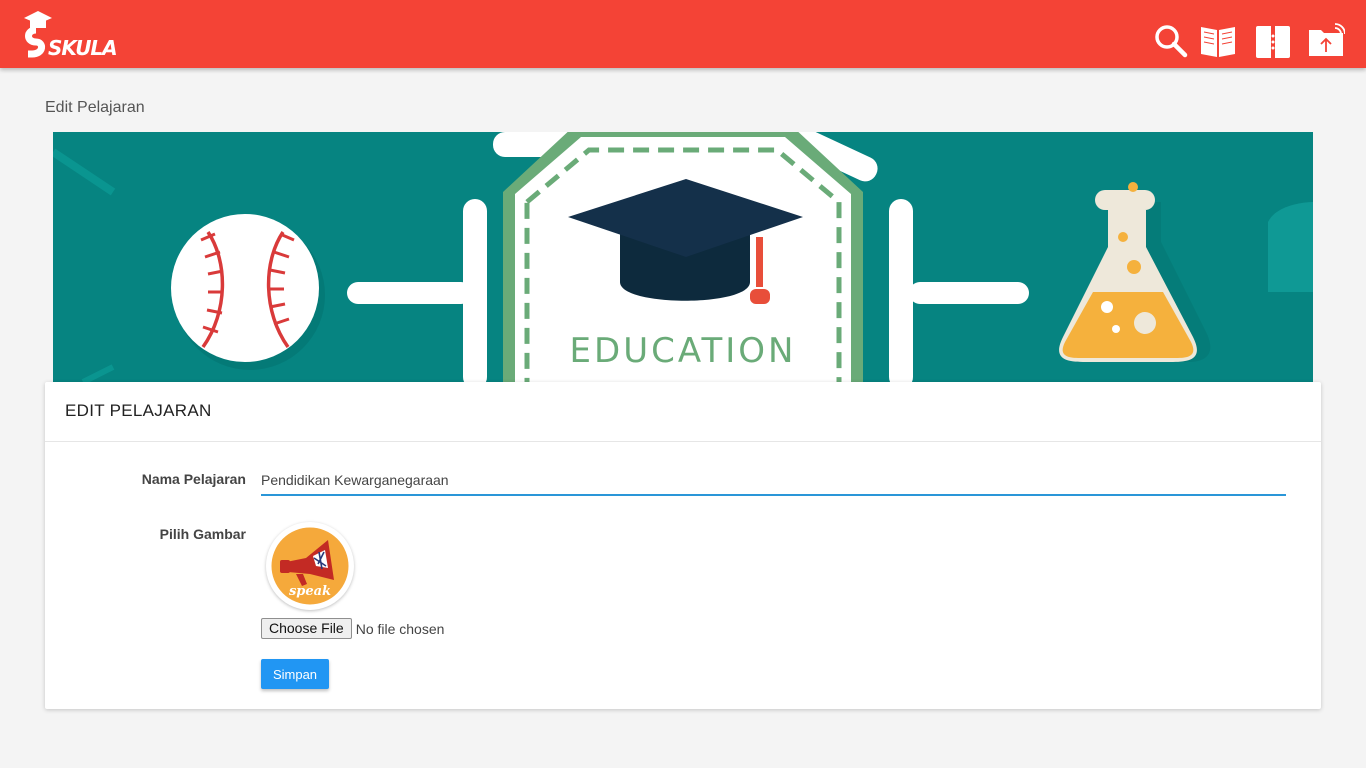 This screenshot has height=768, width=1366. I want to click on page-title: Edit Pelajaran, so click(95, 107).